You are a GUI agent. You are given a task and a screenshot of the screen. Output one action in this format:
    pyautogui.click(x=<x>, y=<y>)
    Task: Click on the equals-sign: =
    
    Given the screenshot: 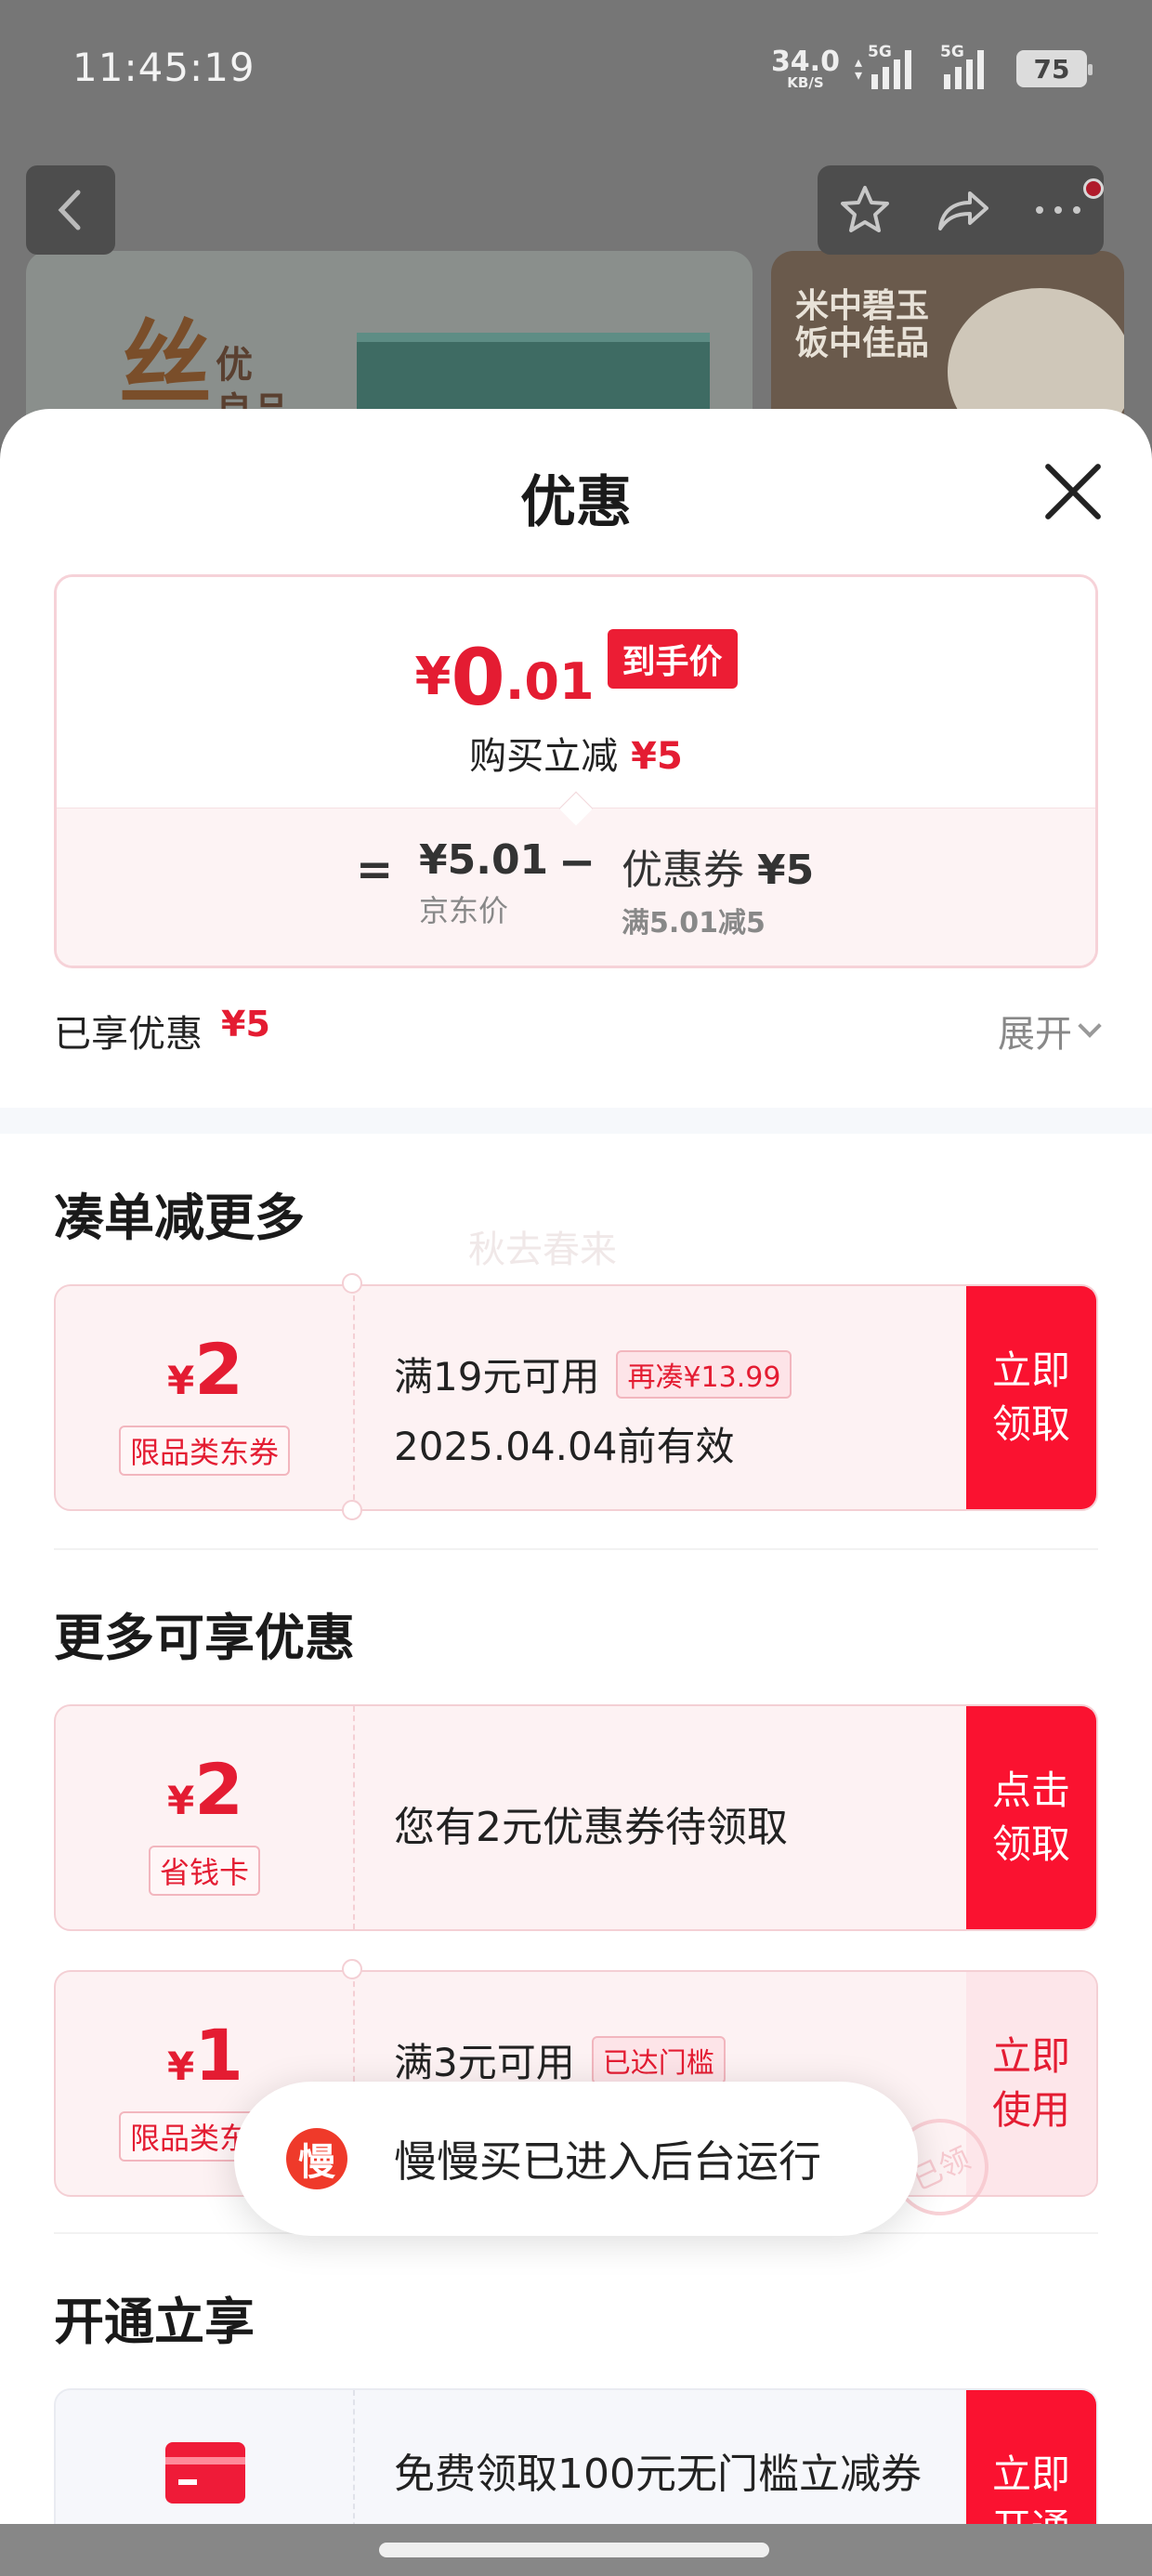 What is the action you would take?
    pyautogui.click(x=375, y=870)
    